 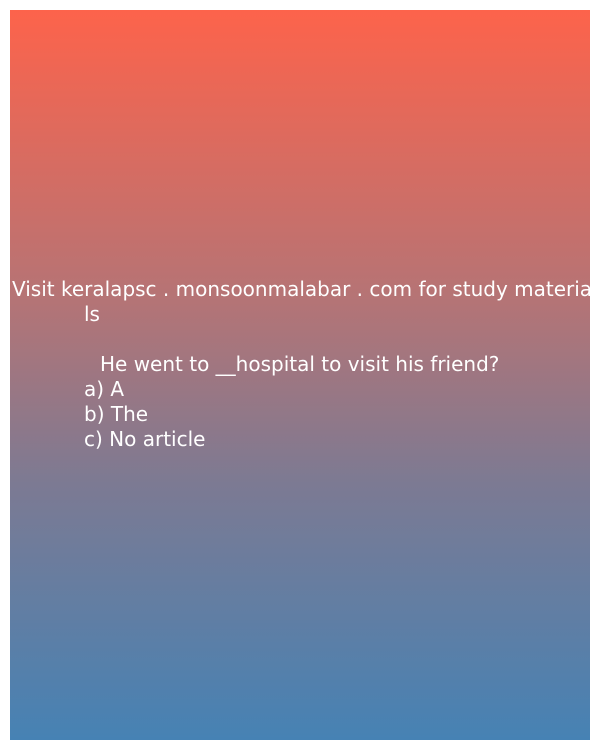 What do you see at coordinates (145, 439) in the screenshot?
I see `option-c: c) No article` at bounding box center [145, 439].